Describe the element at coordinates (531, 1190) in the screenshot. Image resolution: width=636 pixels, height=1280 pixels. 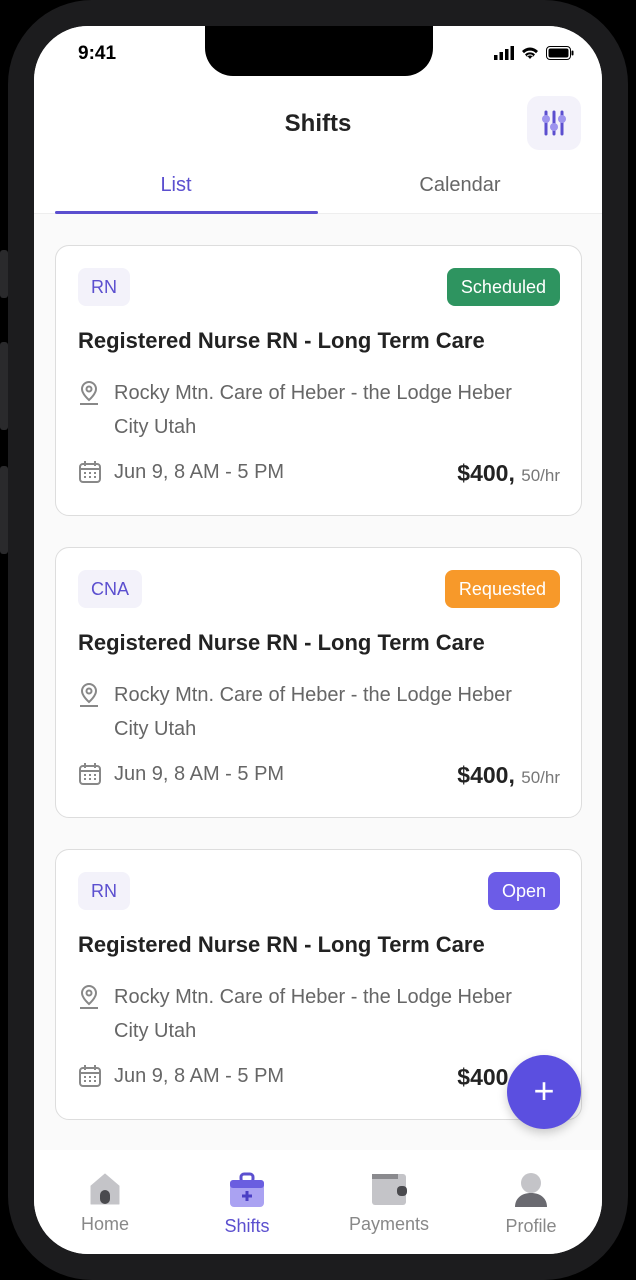
I see `user-icon` at that location.